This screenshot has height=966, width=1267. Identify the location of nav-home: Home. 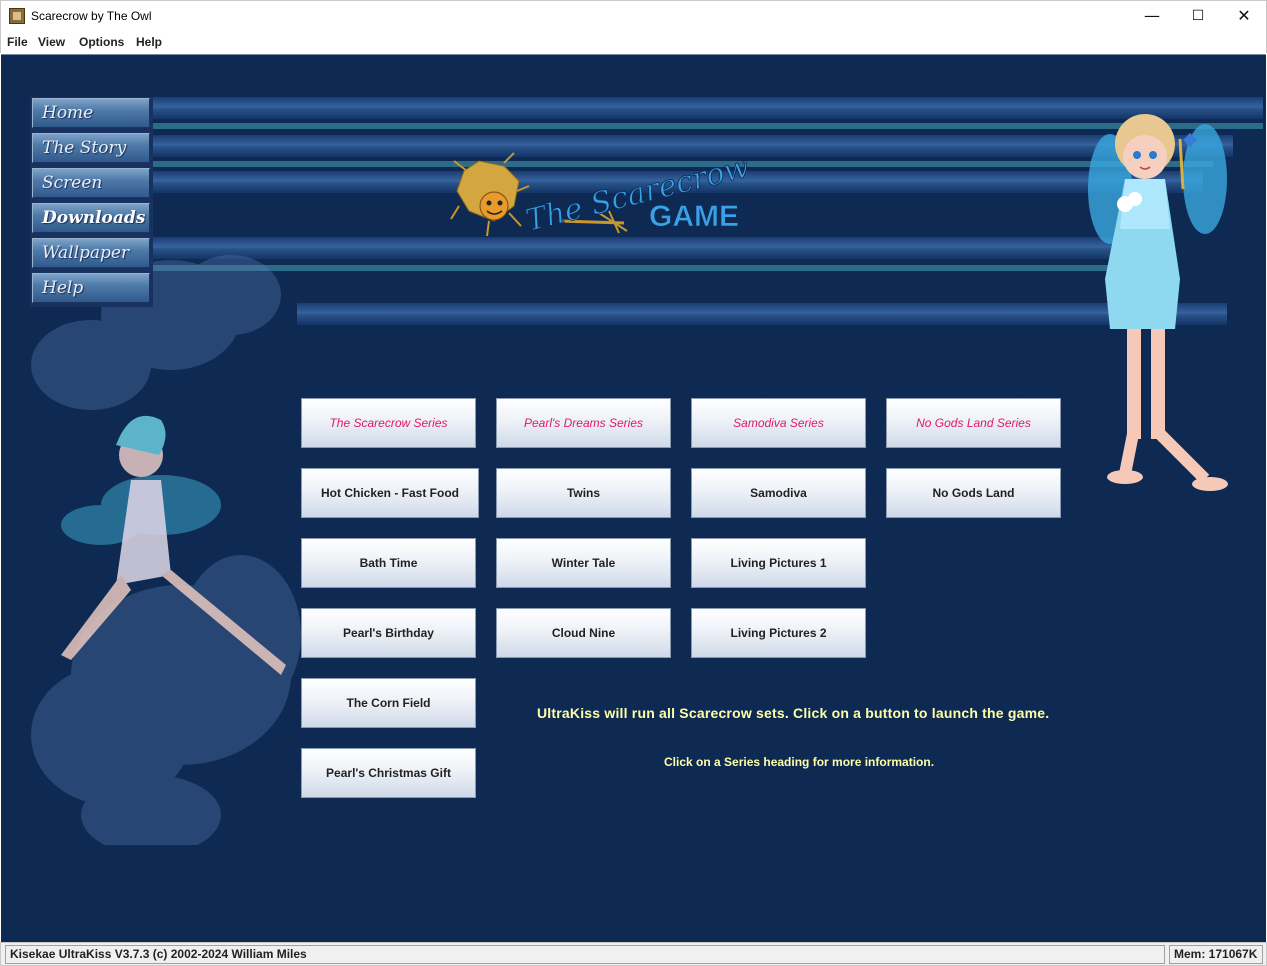
(91, 113).